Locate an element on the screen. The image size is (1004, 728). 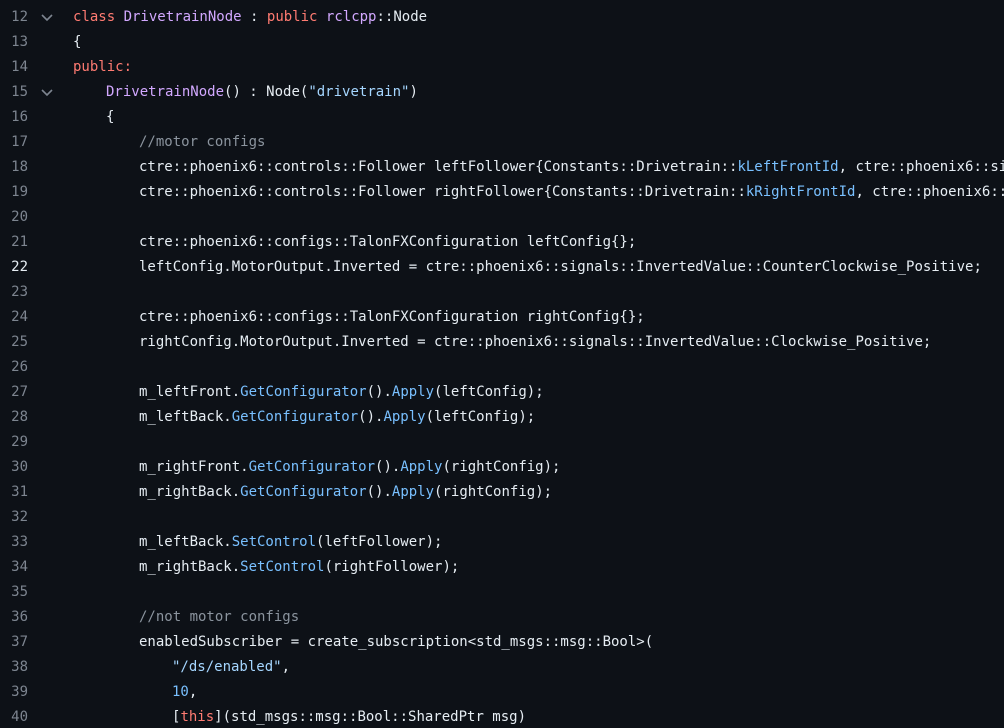
line-number: 35 is located at coordinates (19, 592).